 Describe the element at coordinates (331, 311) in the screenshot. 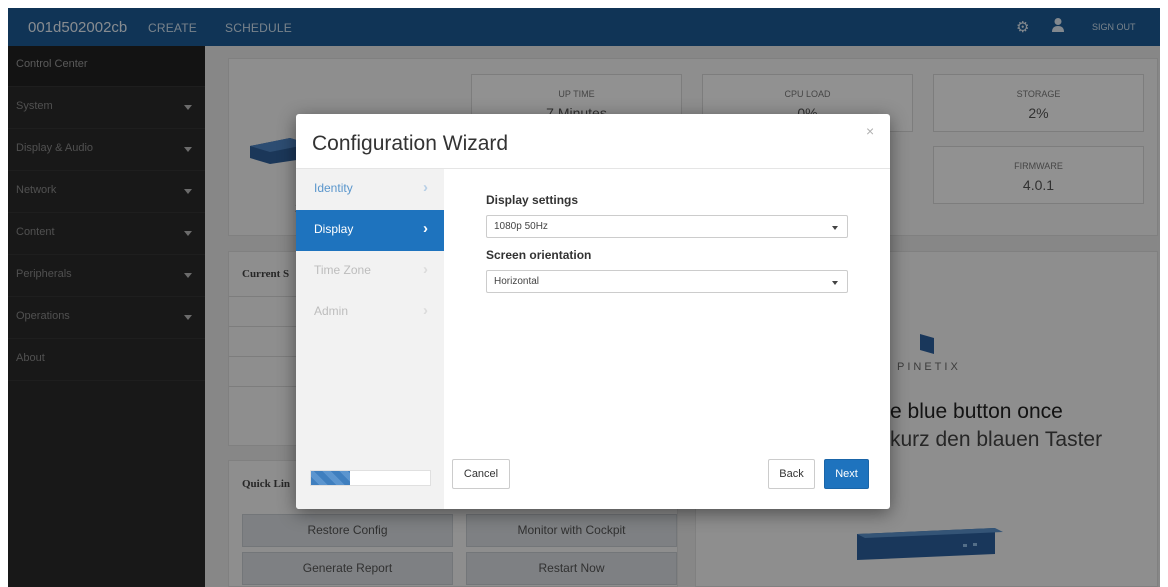

I see `step-label: Admin` at that location.